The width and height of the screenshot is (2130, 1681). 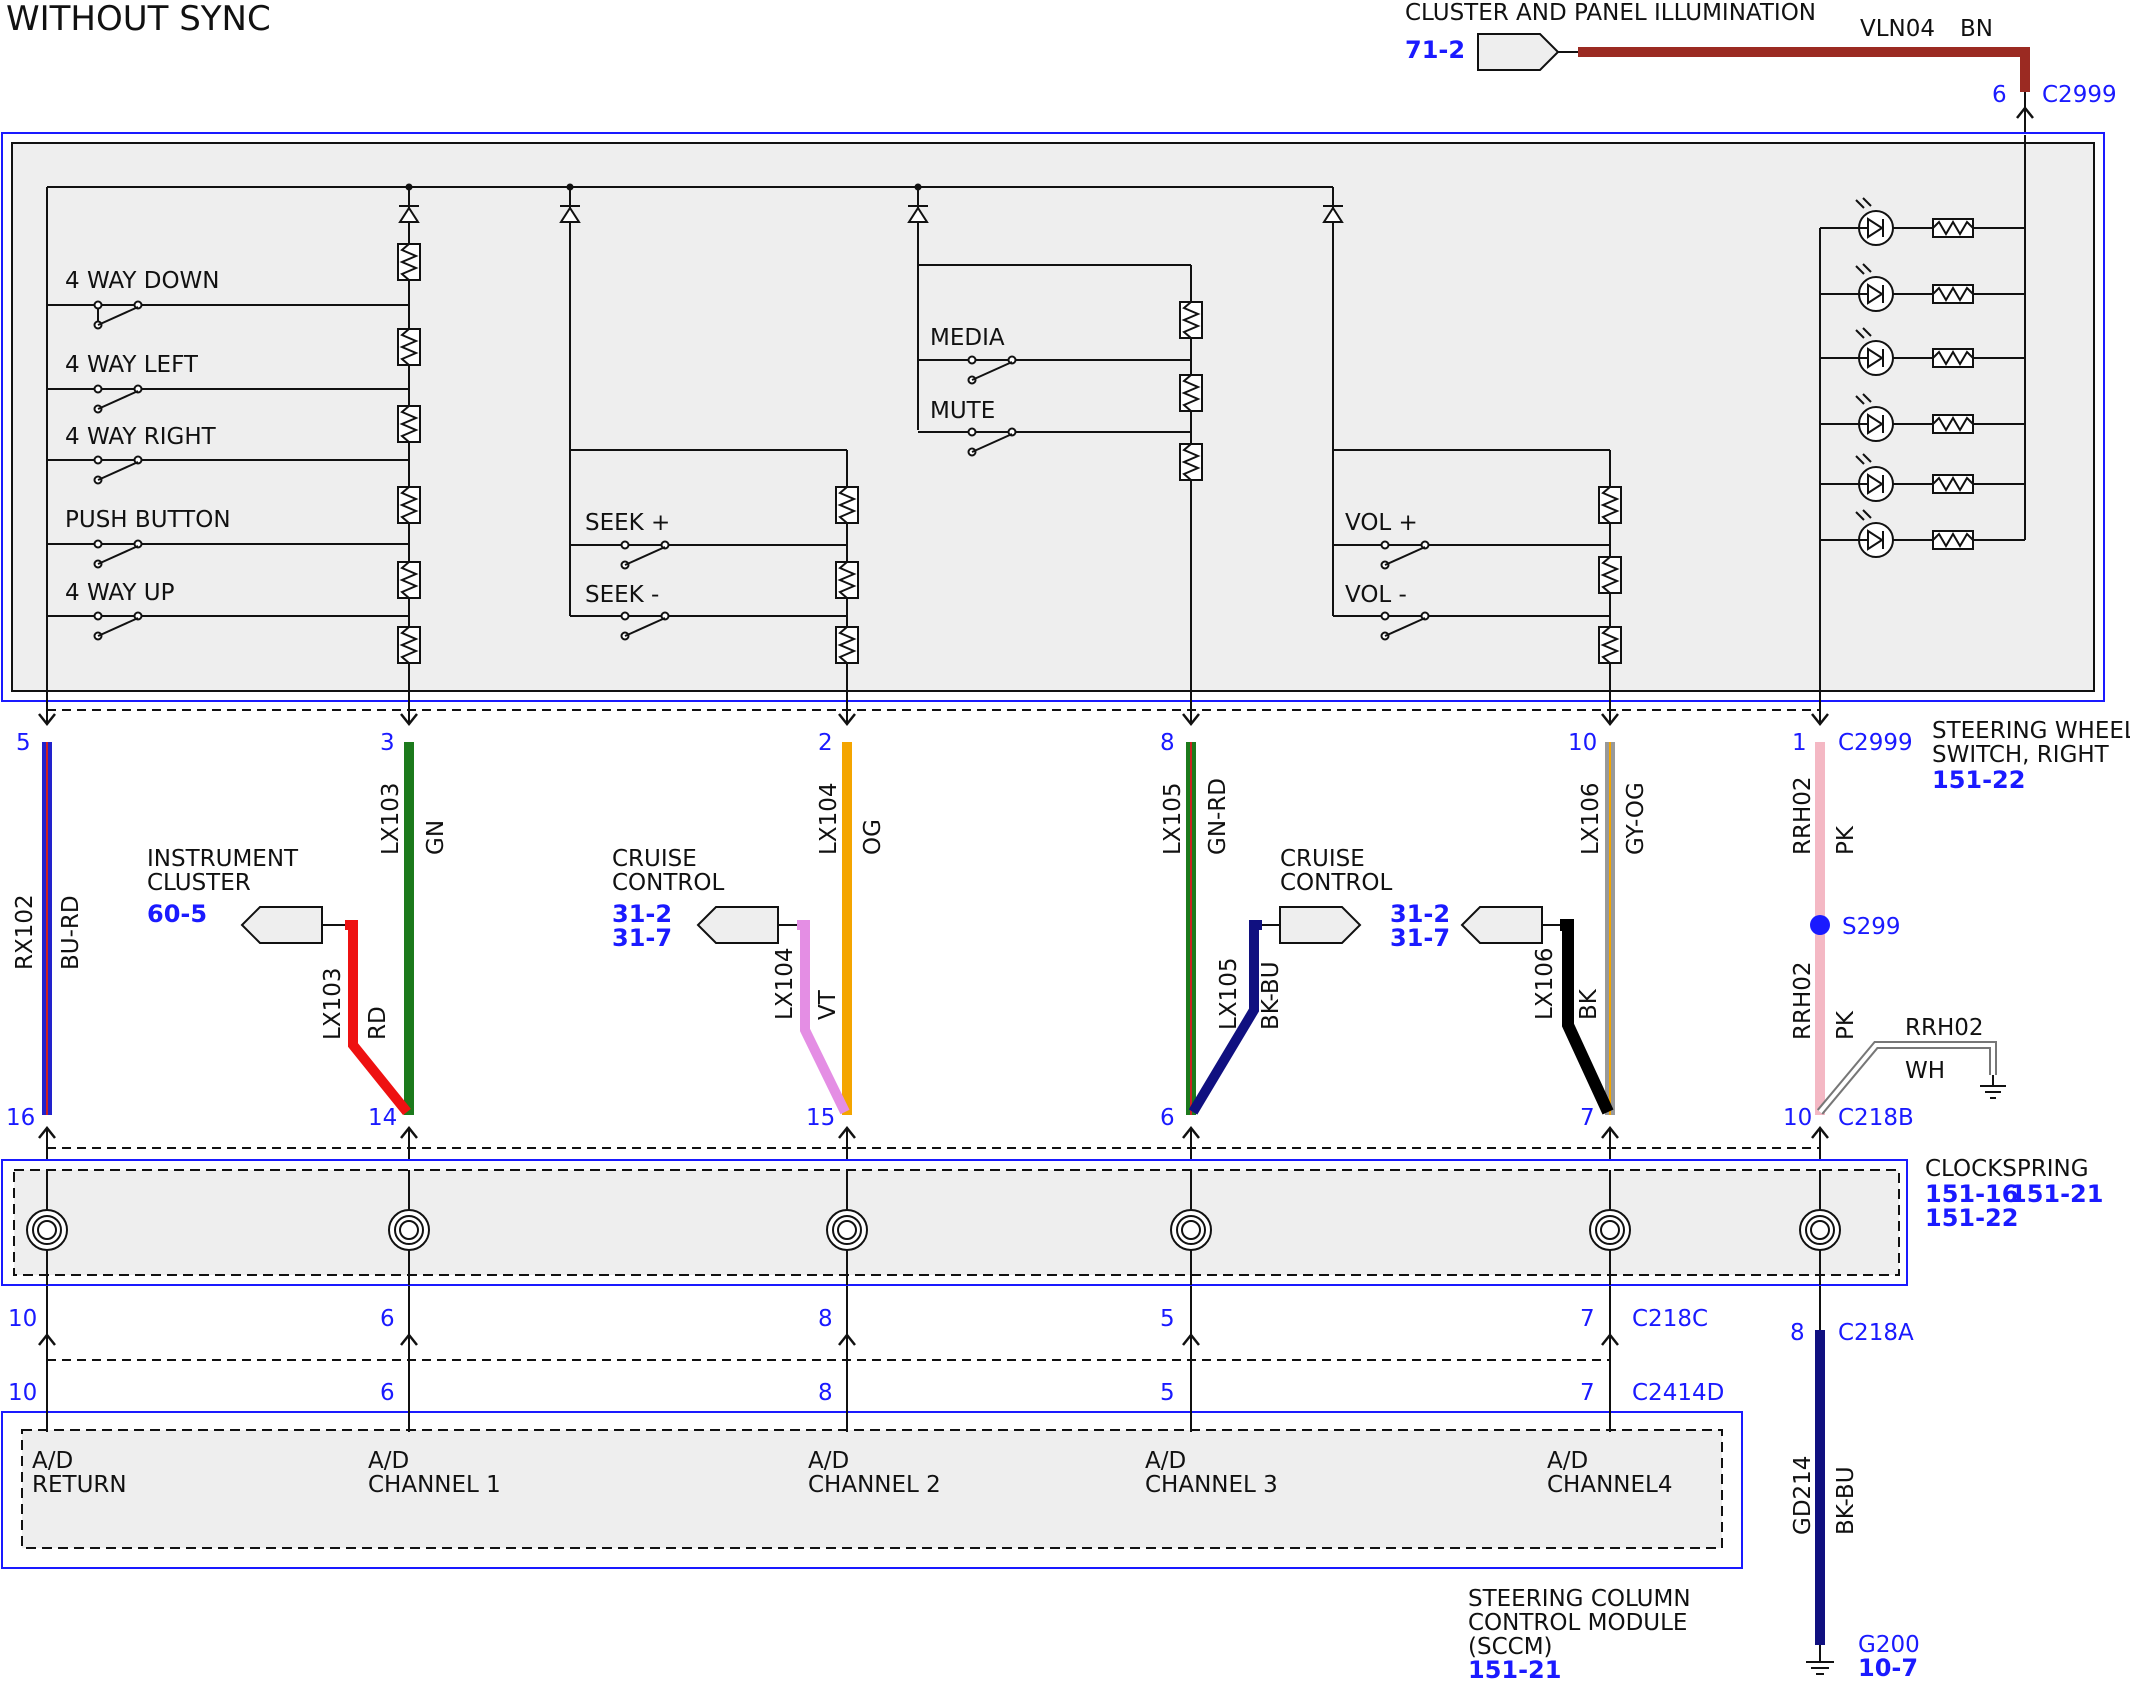 What do you see at coordinates (1167, 1393) in the screenshot?
I see `c2414d-pin-3: 5` at bounding box center [1167, 1393].